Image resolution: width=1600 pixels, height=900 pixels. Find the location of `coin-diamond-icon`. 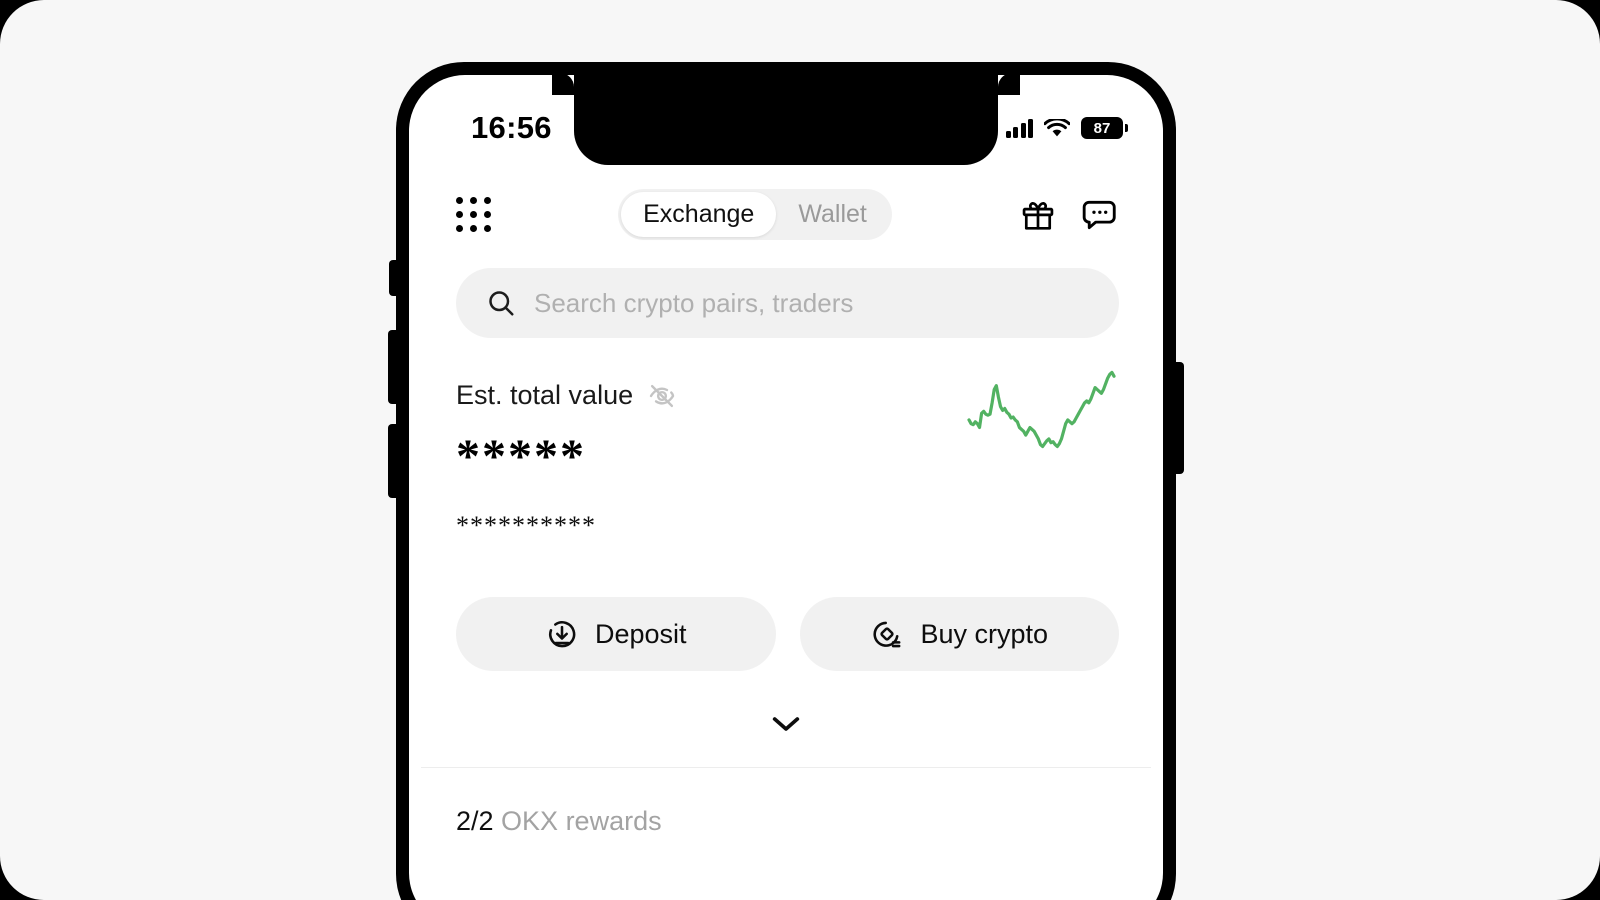

coin-diamond-icon is located at coordinates (887, 634).